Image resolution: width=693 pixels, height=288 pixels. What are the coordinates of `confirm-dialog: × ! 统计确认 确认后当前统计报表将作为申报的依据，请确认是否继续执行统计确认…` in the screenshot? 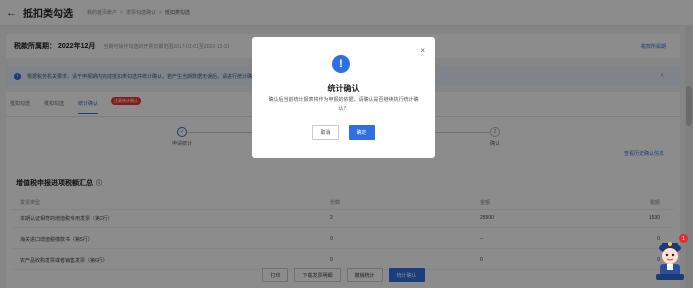 It's located at (343, 97).